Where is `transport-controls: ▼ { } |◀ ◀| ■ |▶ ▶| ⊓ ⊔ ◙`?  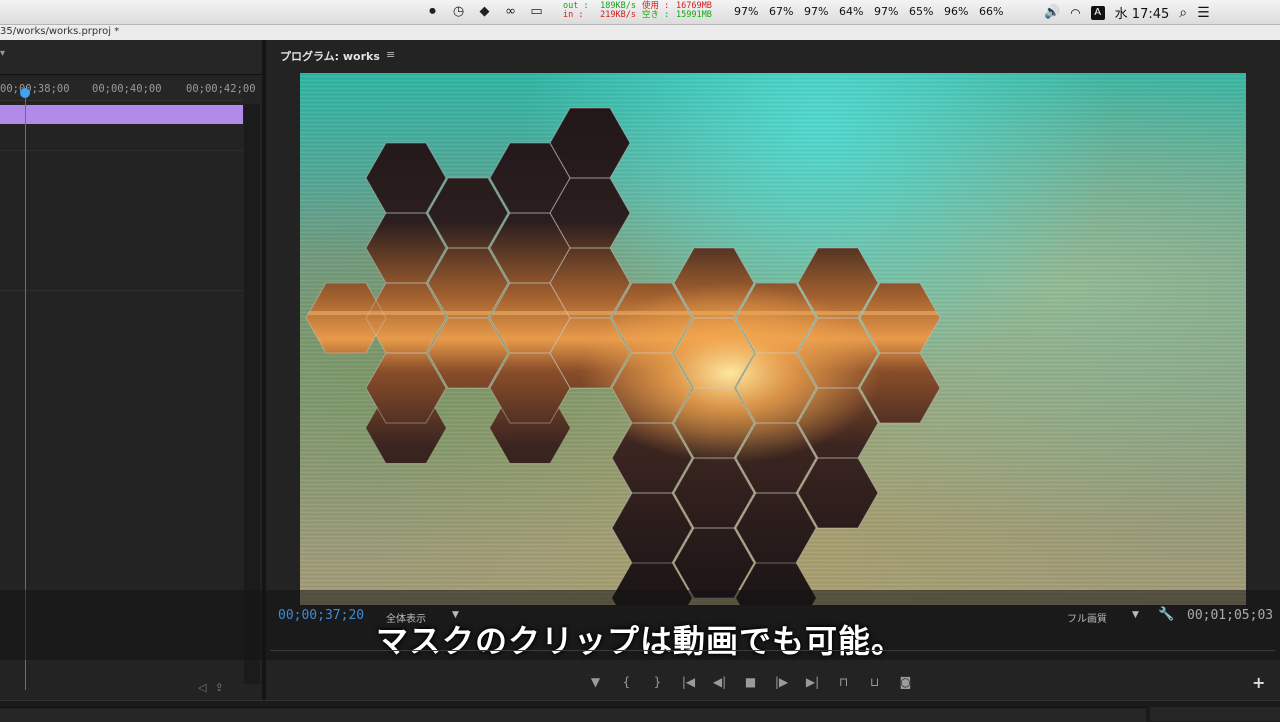 transport-controls: ▼ { } |◀ ◀| ■ |▶ ▶| ⊓ ⊔ ◙ is located at coordinates (750, 682).